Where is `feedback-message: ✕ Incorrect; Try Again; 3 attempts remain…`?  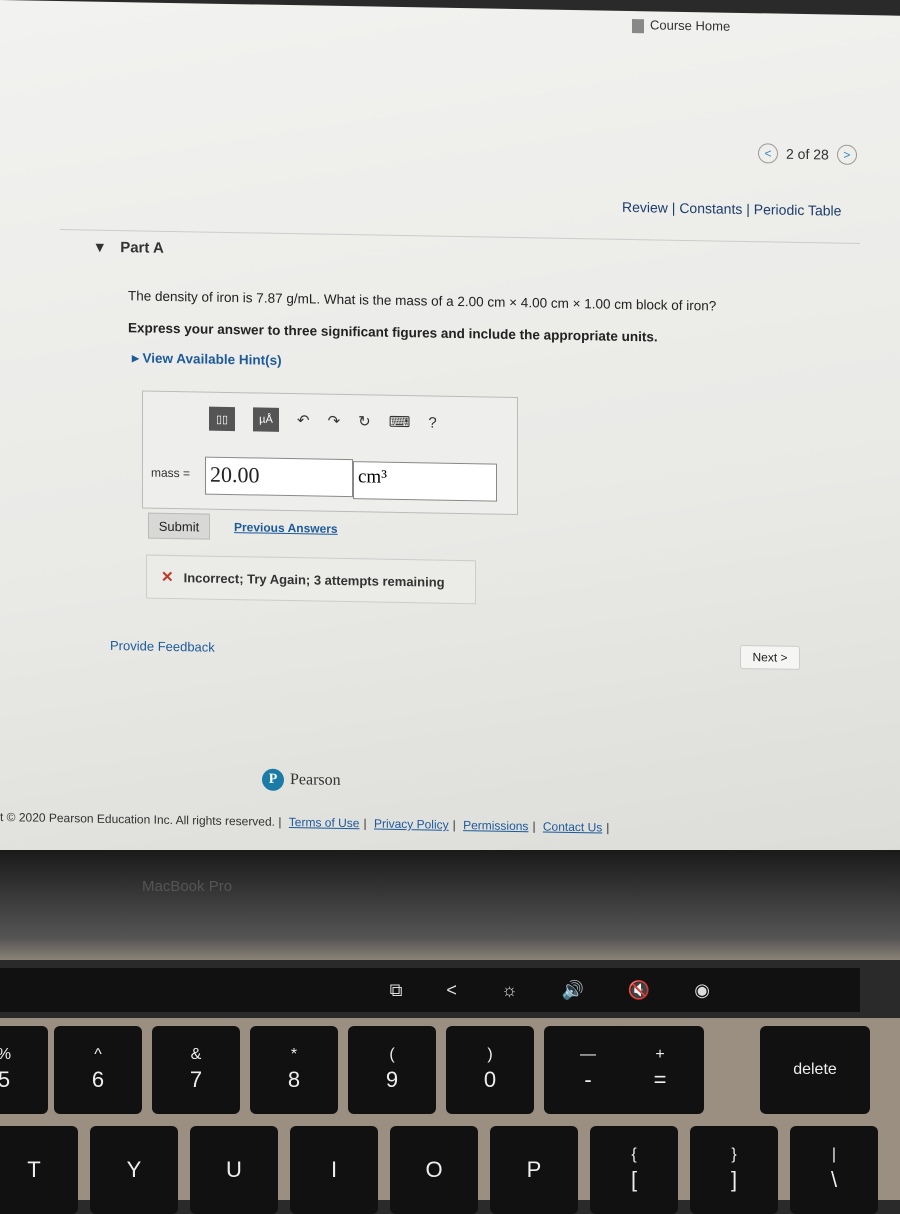 feedback-message: ✕ Incorrect; Try Again; 3 attempts remain… is located at coordinates (311, 579).